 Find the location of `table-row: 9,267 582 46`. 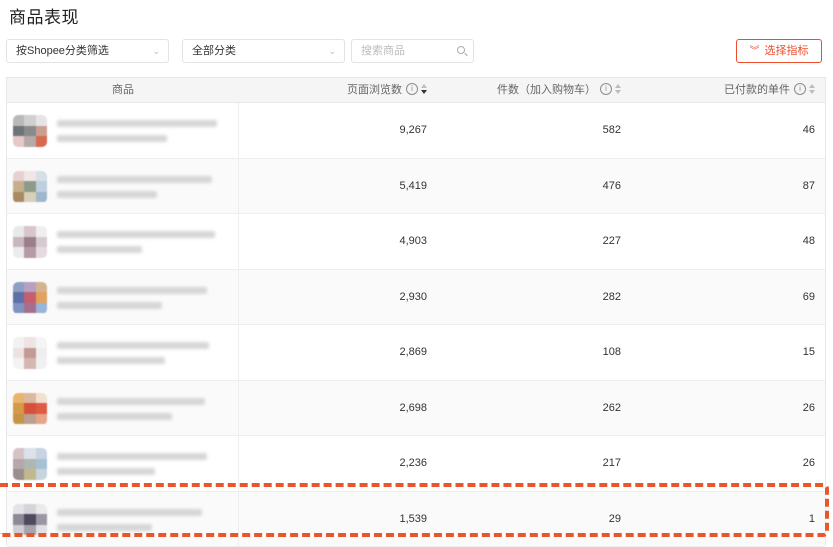

table-row: 9,267 582 46 is located at coordinates (416, 131).